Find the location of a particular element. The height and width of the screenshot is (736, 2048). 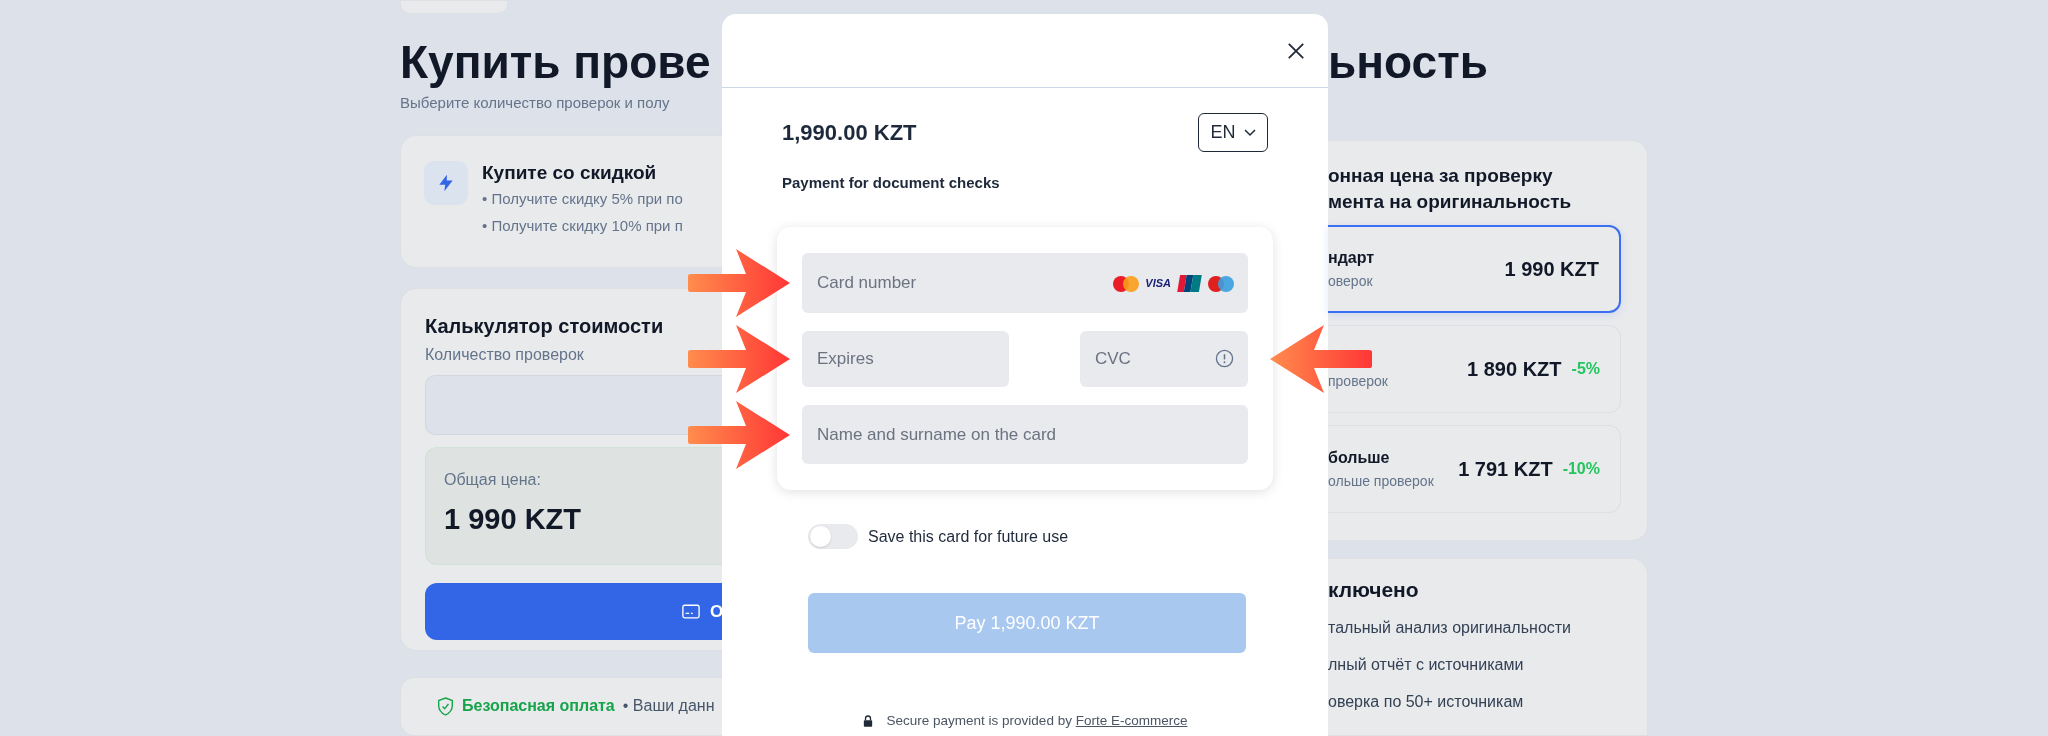

page-subtitle: Выберите количество проверок и полу is located at coordinates (535, 102).